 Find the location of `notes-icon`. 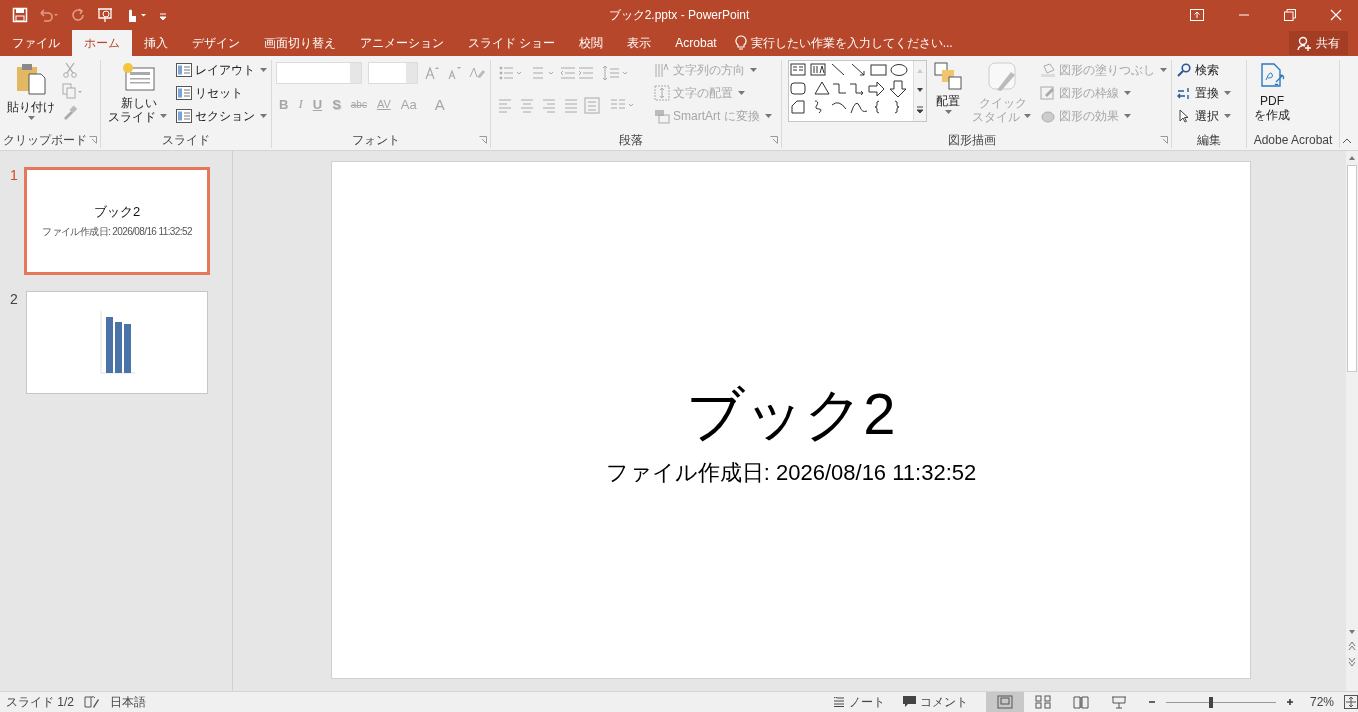

notes-icon is located at coordinates (838, 702).